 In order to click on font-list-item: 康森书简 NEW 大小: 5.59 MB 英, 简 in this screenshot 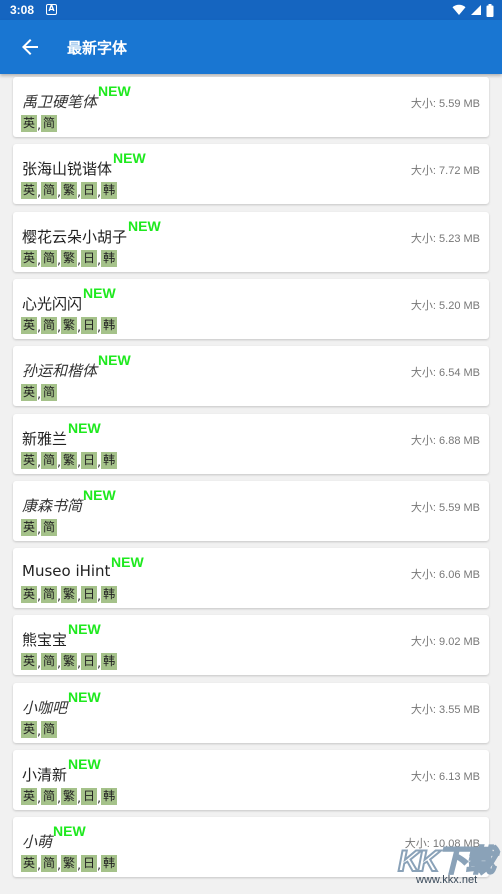, I will do `click(251, 511)`.